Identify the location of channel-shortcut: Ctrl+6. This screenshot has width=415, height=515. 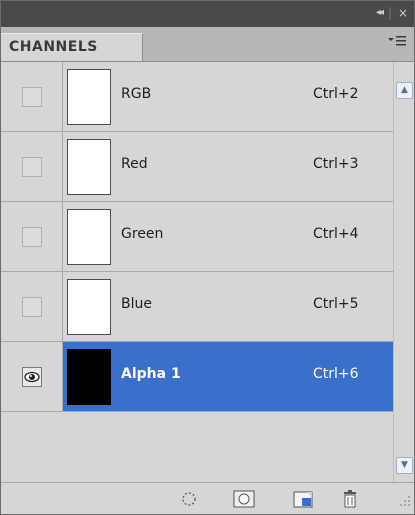
(336, 374).